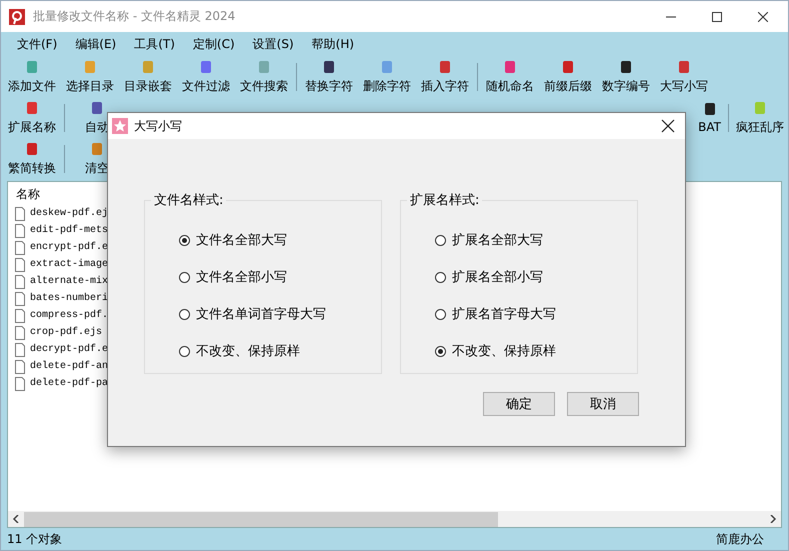 This screenshot has height=551, width=789. I want to click on menu-item: 定制(C), so click(214, 44).